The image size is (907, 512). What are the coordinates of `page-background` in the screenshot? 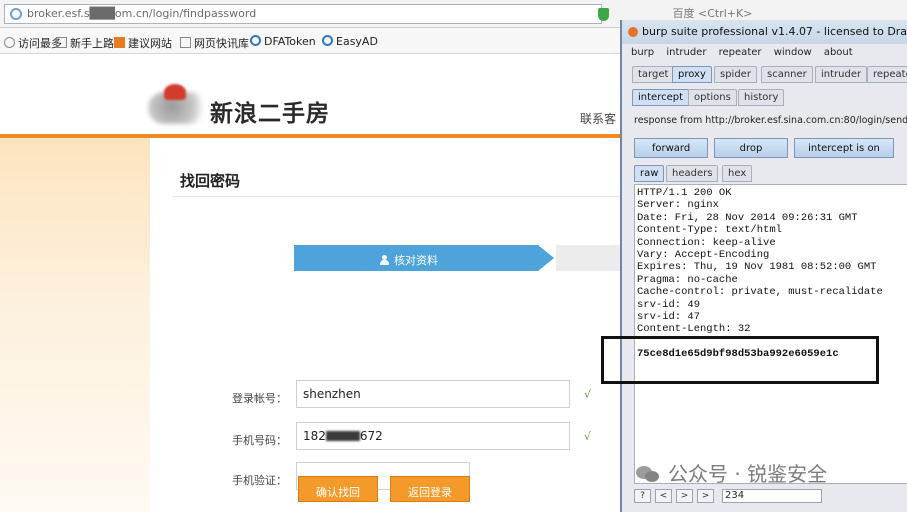 It's located at (75, 325).